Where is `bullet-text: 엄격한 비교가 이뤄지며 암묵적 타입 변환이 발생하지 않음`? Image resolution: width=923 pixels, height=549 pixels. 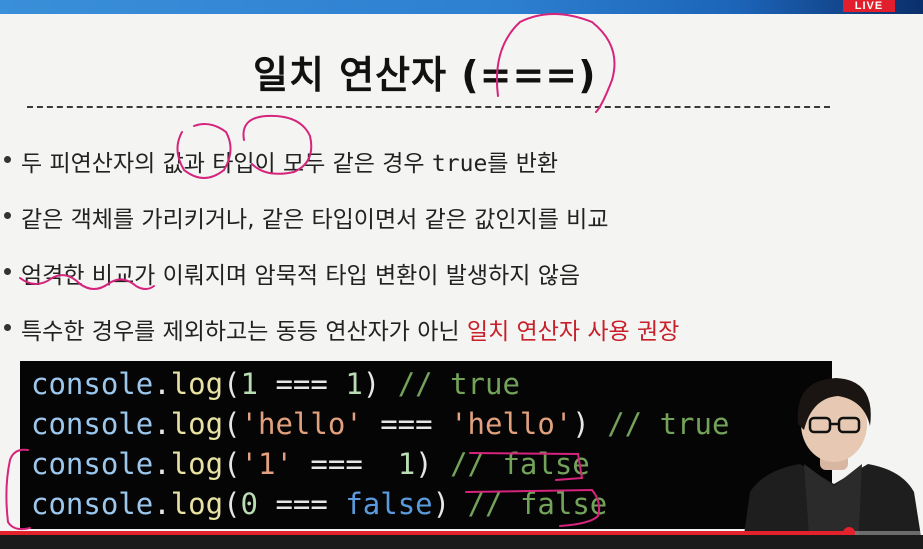
bullet-text: 엄격한 비교가 이뤄지며 암묵적 타입 변환이 발생하지 않음 is located at coordinates (301, 276).